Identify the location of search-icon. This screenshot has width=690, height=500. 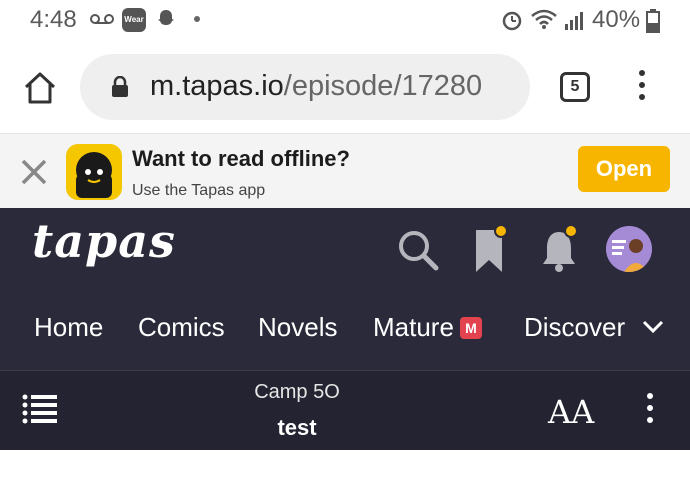
(418, 250).